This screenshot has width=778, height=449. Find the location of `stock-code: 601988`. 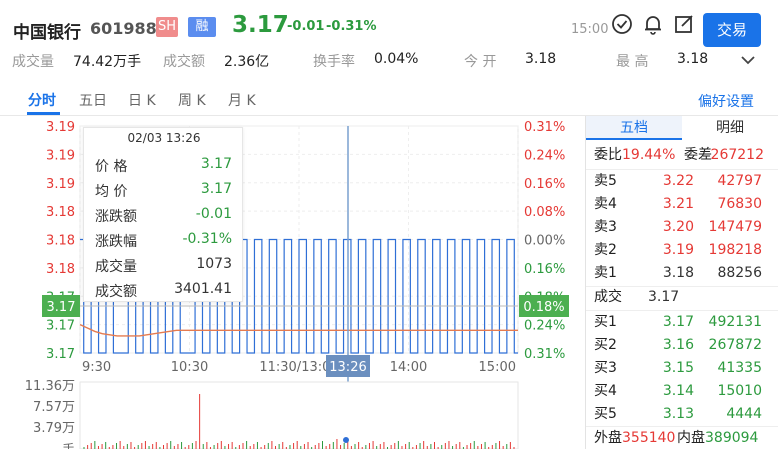

stock-code: 601988 is located at coordinates (123, 28).